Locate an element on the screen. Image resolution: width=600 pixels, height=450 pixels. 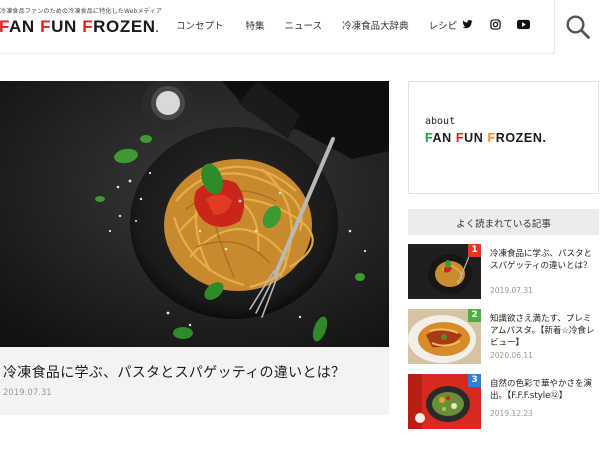
ranking-title: 自然の色彩で華やかさを演出。【F.F.F.style⑫】 is located at coordinates (544, 390).